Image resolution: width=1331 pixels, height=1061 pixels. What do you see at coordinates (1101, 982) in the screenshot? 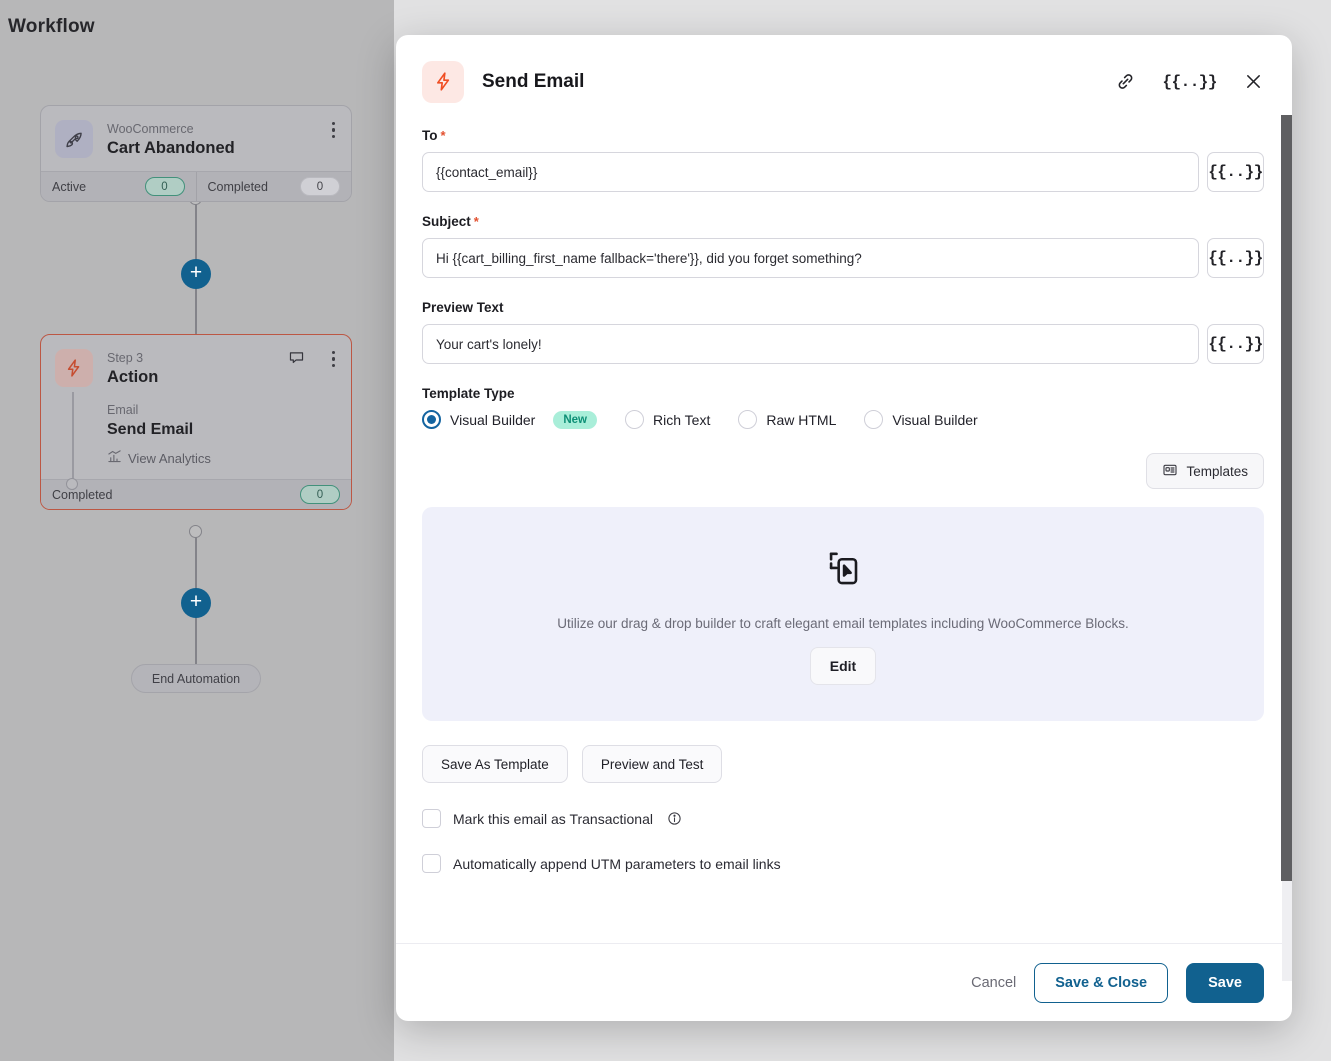
I see `save-and-close-button: Save & Close` at bounding box center [1101, 982].